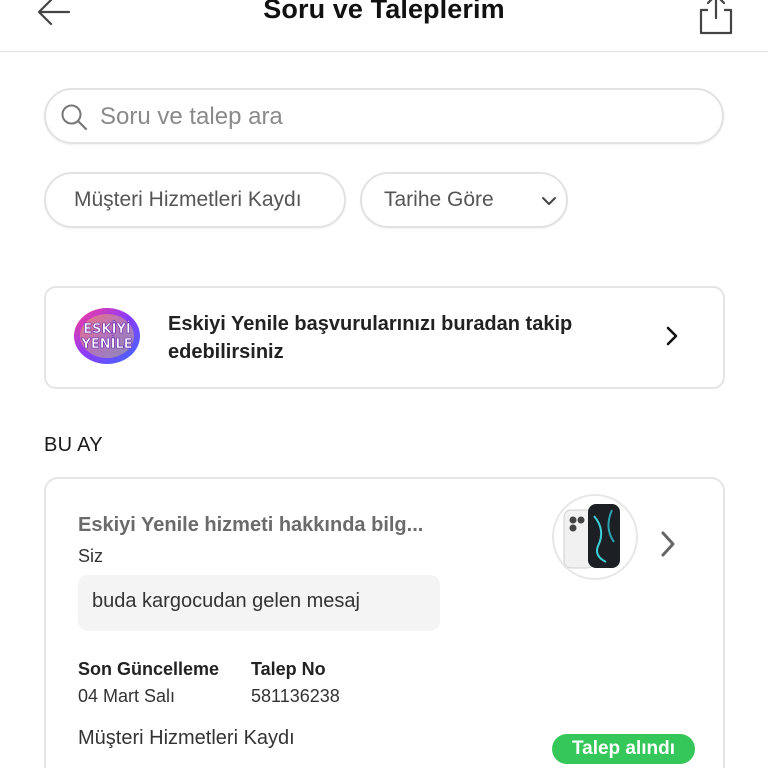 The height and width of the screenshot is (768, 768). I want to click on last-update-label: Son Güncelleme, so click(149, 669).